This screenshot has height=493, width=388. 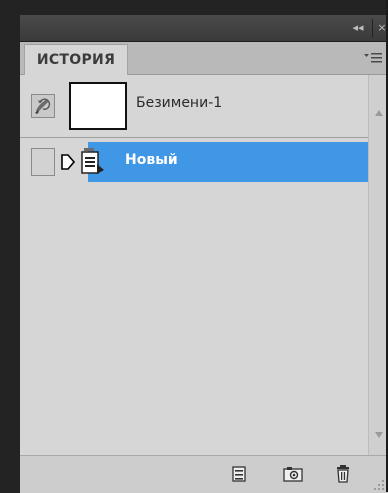 I want to click on history-brush-icon, so click(x=43, y=106).